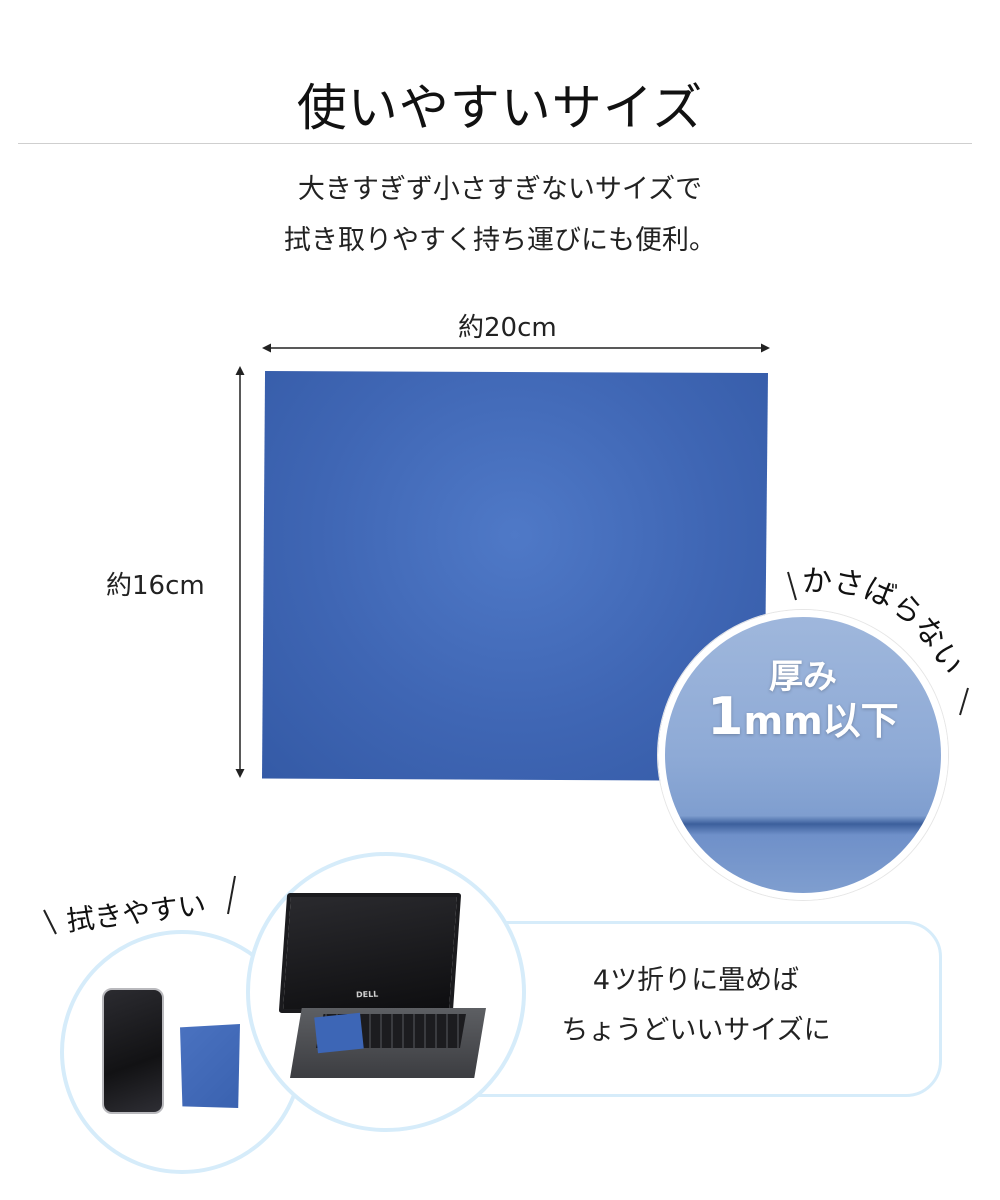 This screenshot has width=1000, height=1200. Describe the element at coordinates (507, 328) in the screenshot. I see `width-label: 約20cm` at that location.